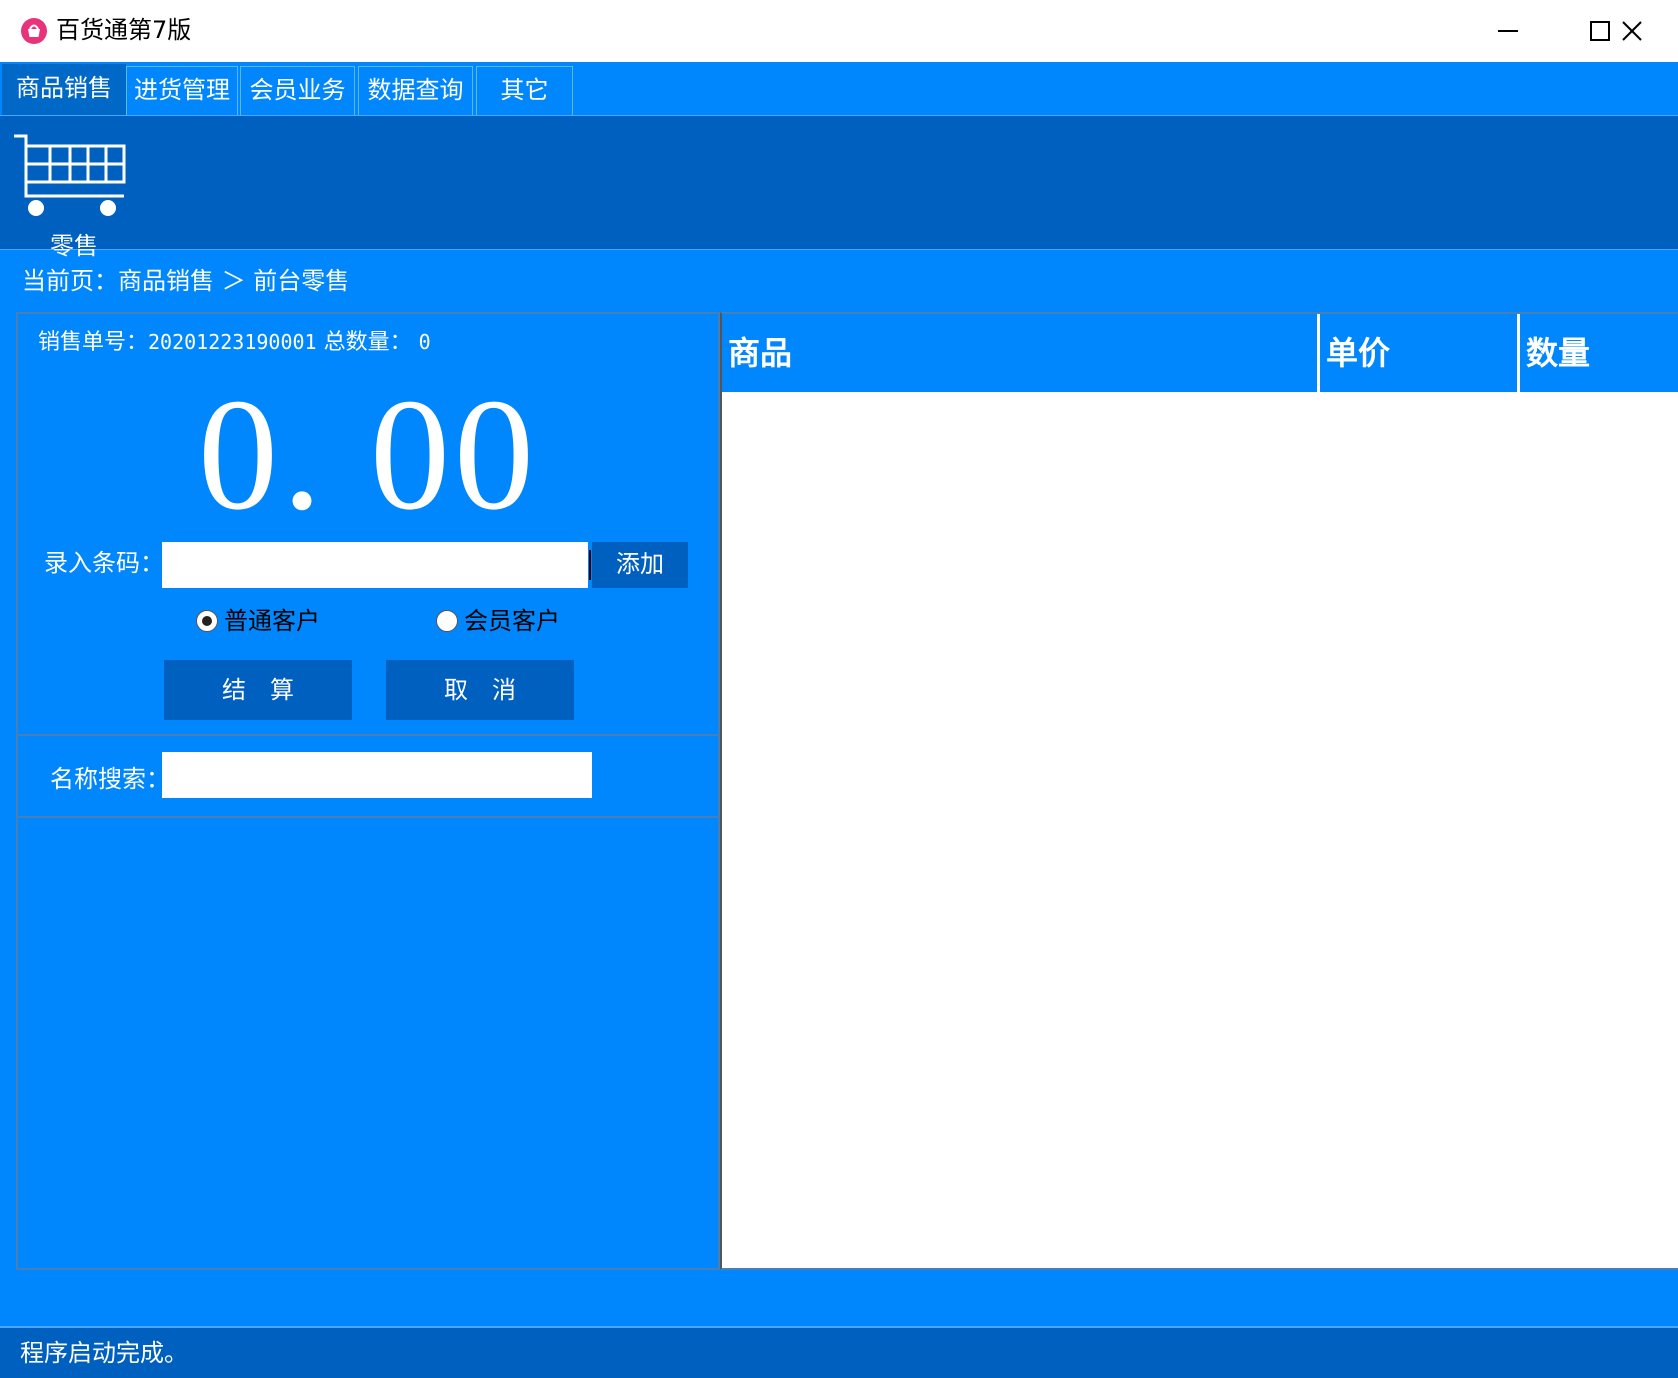 The image size is (1678, 1378). What do you see at coordinates (93, 342) in the screenshot?
I see `order-number-label: 销售单号：` at bounding box center [93, 342].